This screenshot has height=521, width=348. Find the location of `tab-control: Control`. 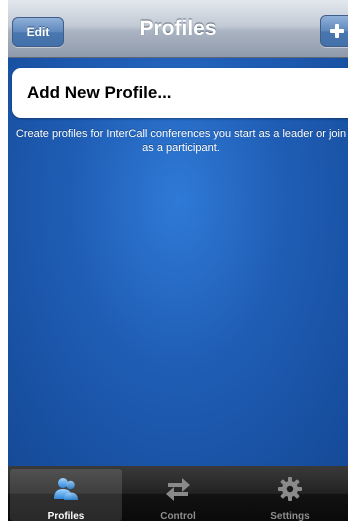

tab-control: Control is located at coordinates (178, 495).